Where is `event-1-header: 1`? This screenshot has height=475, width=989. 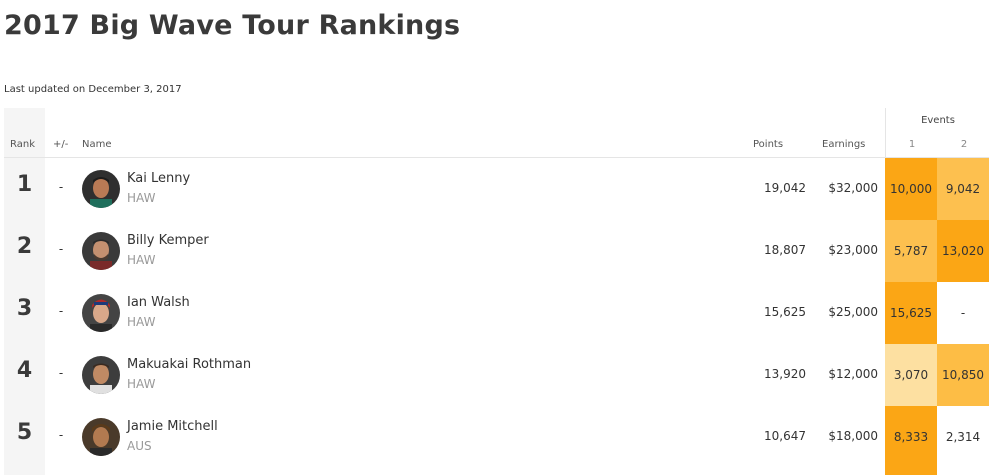 event-1-header: 1 is located at coordinates (912, 144).